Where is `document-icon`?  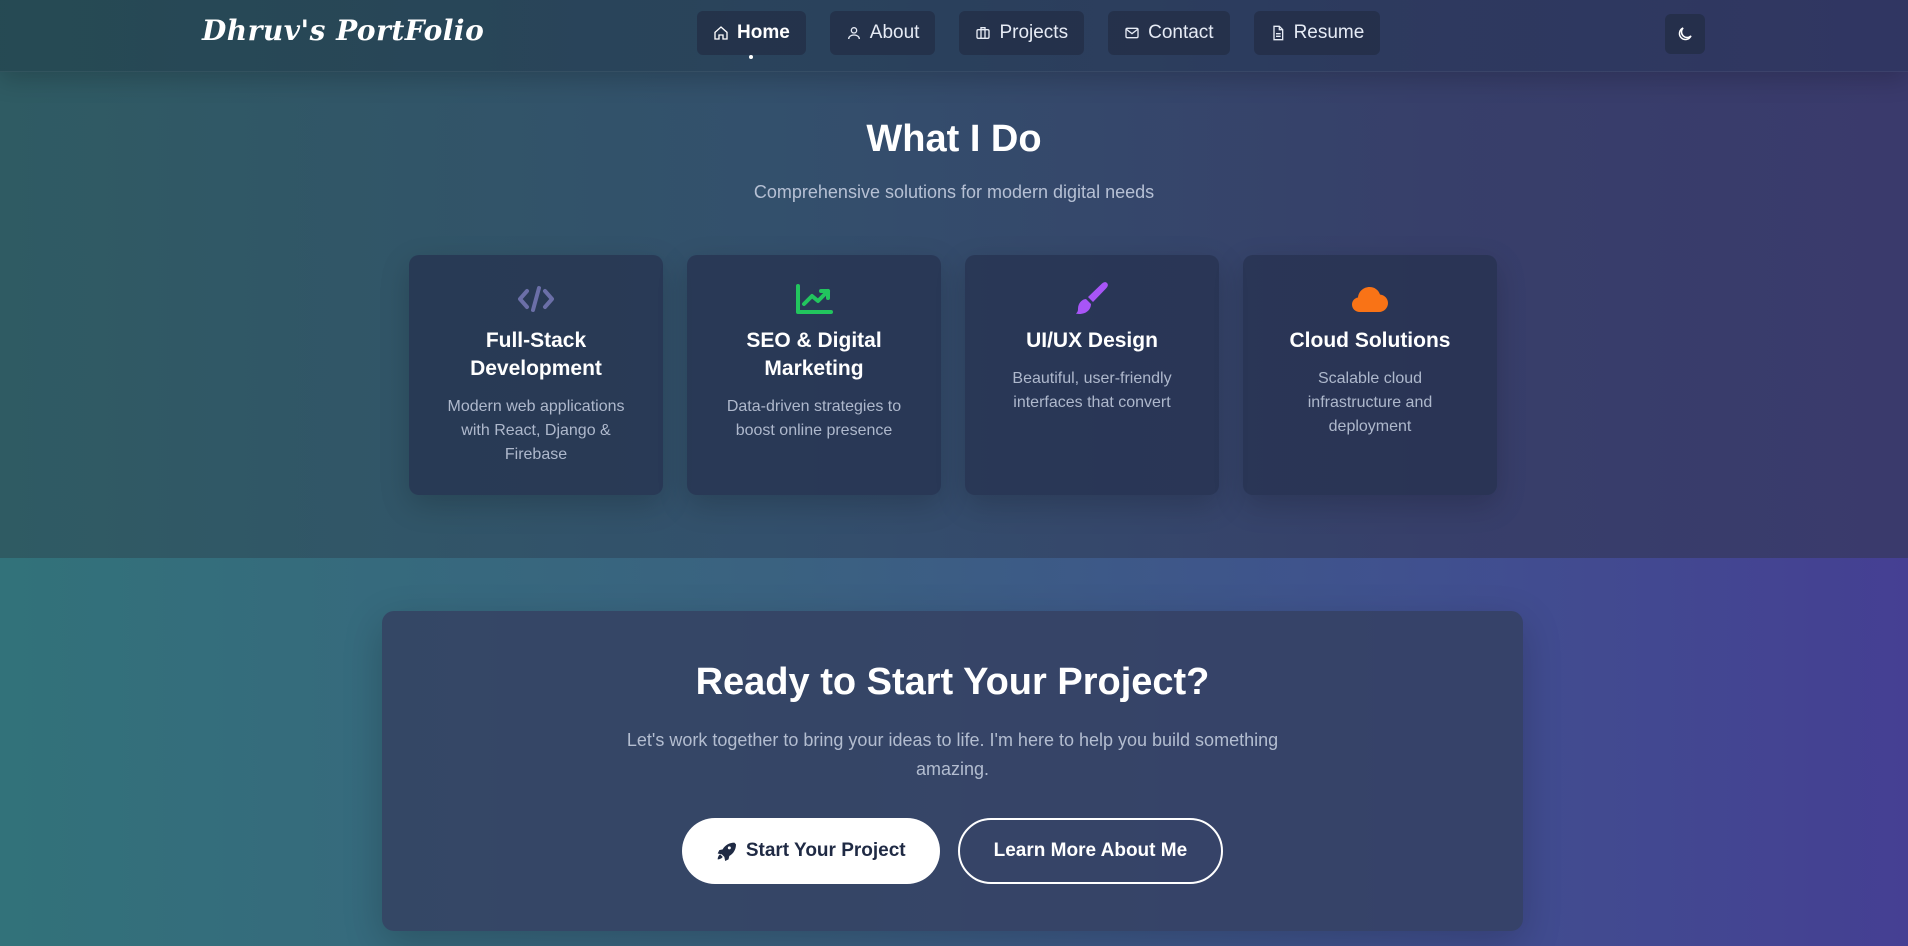 document-icon is located at coordinates (1277, 33).